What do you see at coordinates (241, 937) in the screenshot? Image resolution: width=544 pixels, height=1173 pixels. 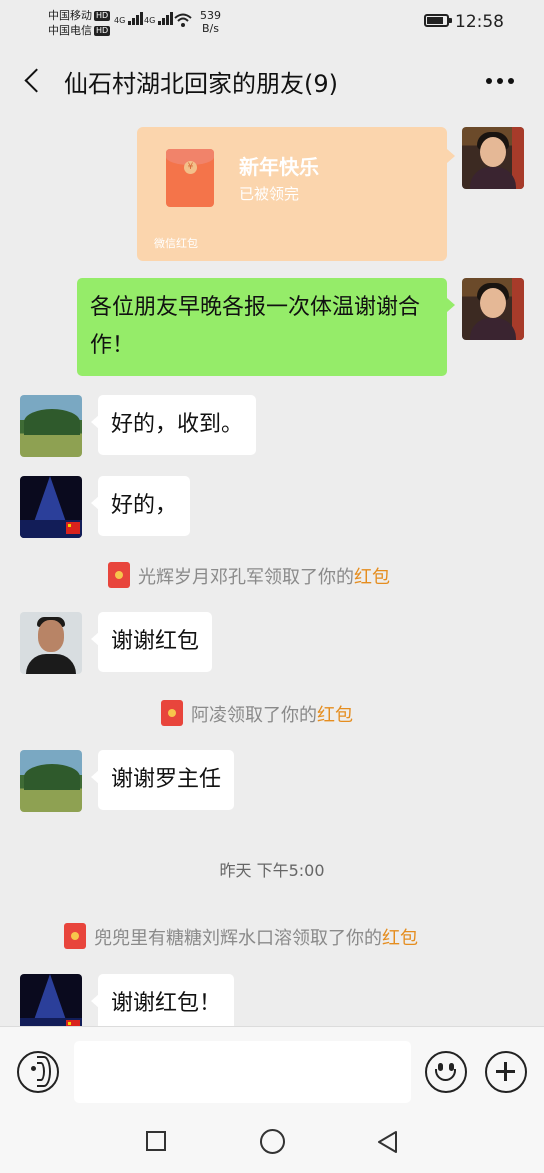 I see `red-packet-notice: 兜兜里有糖糖刘辉水口溶领取了你的红包` at bounding box center [241, 937].